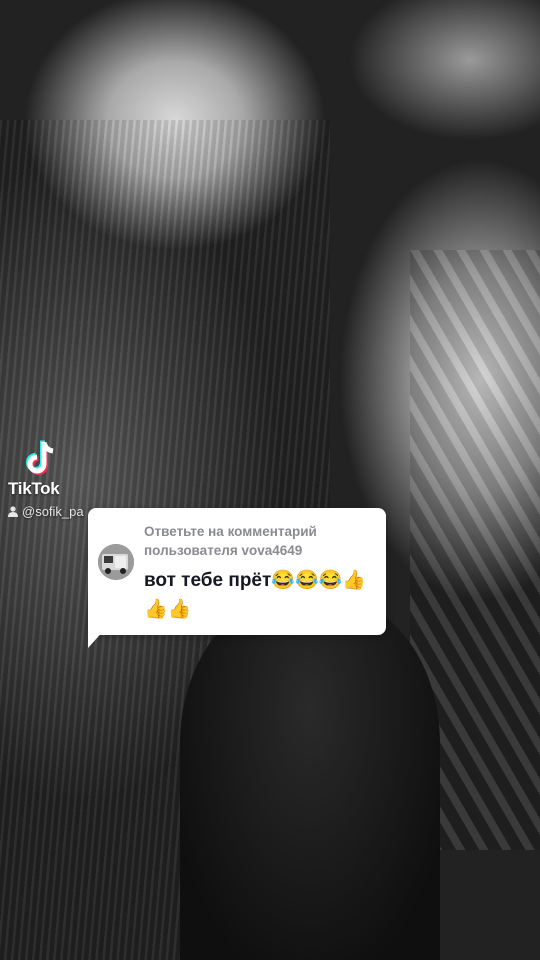 The image size is (540, 960). I want to click on user-icon, so click(13, 511).